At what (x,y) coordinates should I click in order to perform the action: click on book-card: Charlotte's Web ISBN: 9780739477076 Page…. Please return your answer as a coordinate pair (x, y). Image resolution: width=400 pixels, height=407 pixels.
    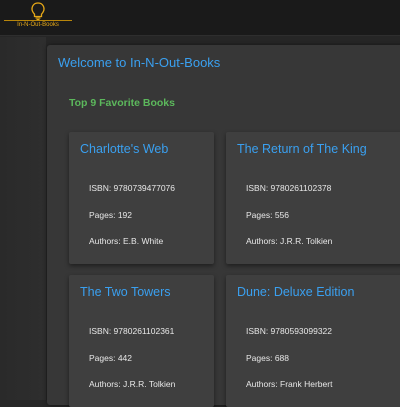
    Looking at the image, I should click on (141, 198).